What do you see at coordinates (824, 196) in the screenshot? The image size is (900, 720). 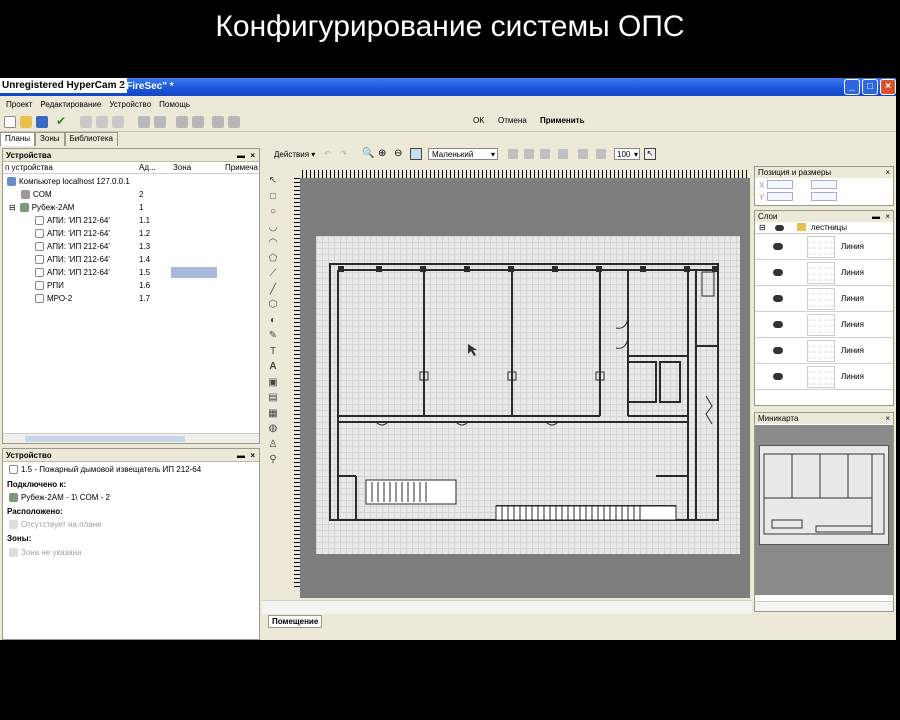 I see `height-field` at bounding box center [824, 196].